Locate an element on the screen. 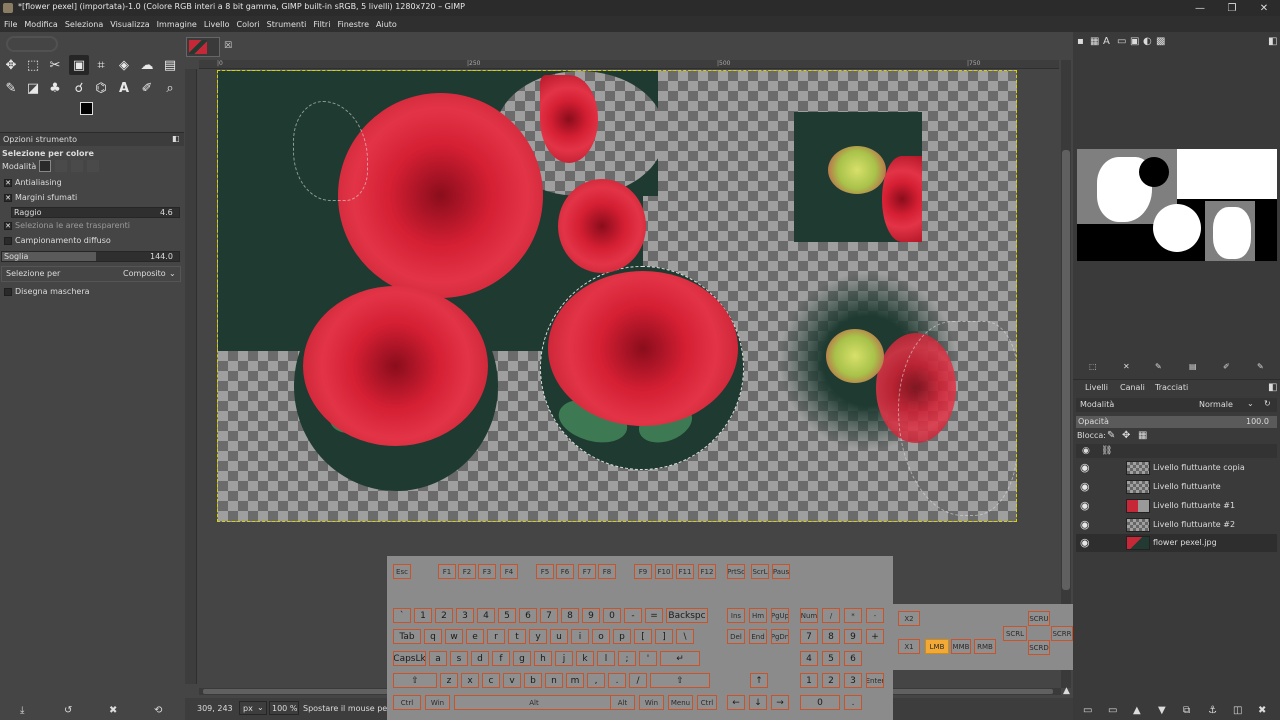  document-history-tab-icon: ▭ is located at coordinates (1121, 41).